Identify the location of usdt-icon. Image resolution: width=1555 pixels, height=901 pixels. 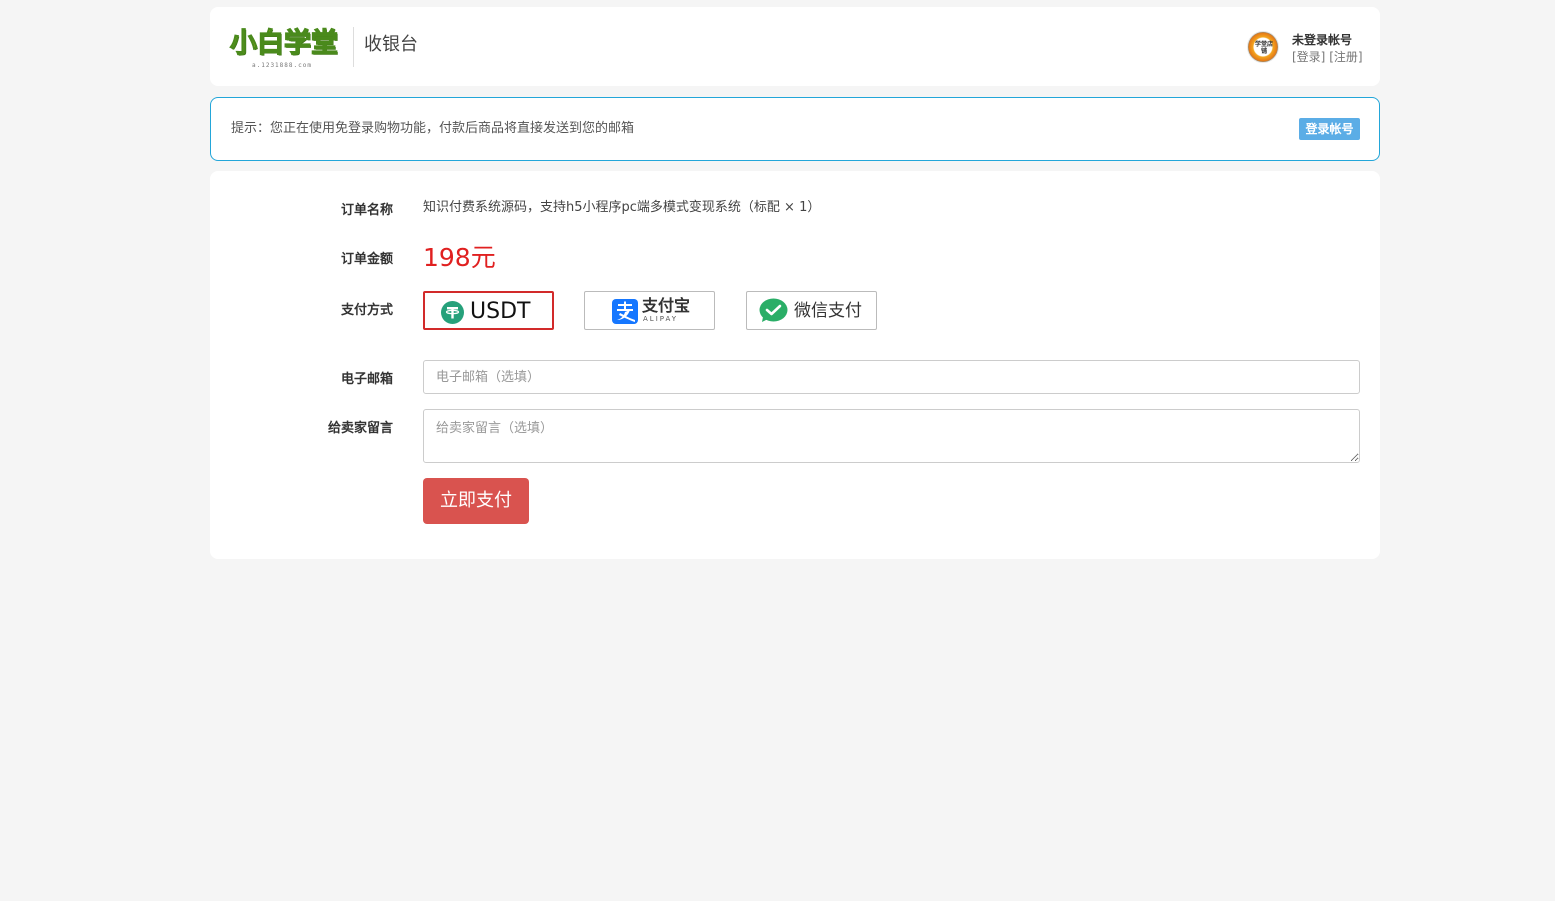
(452, 312).